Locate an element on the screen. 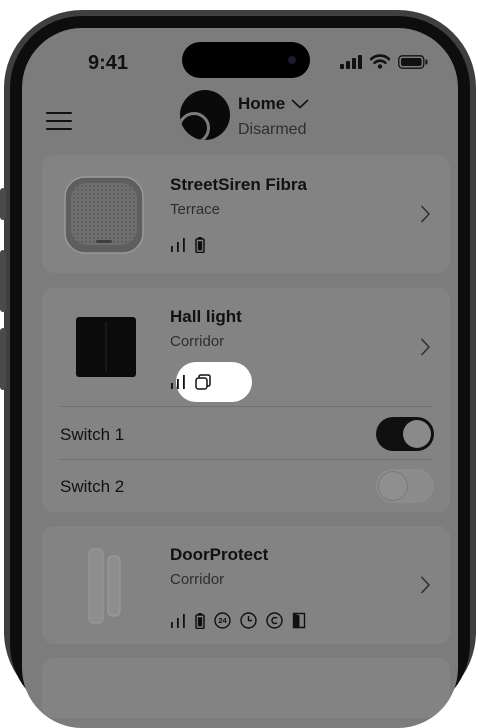 The width and height of the screenshot is (478, 728). status-icons is located at coordinates (384, 61).